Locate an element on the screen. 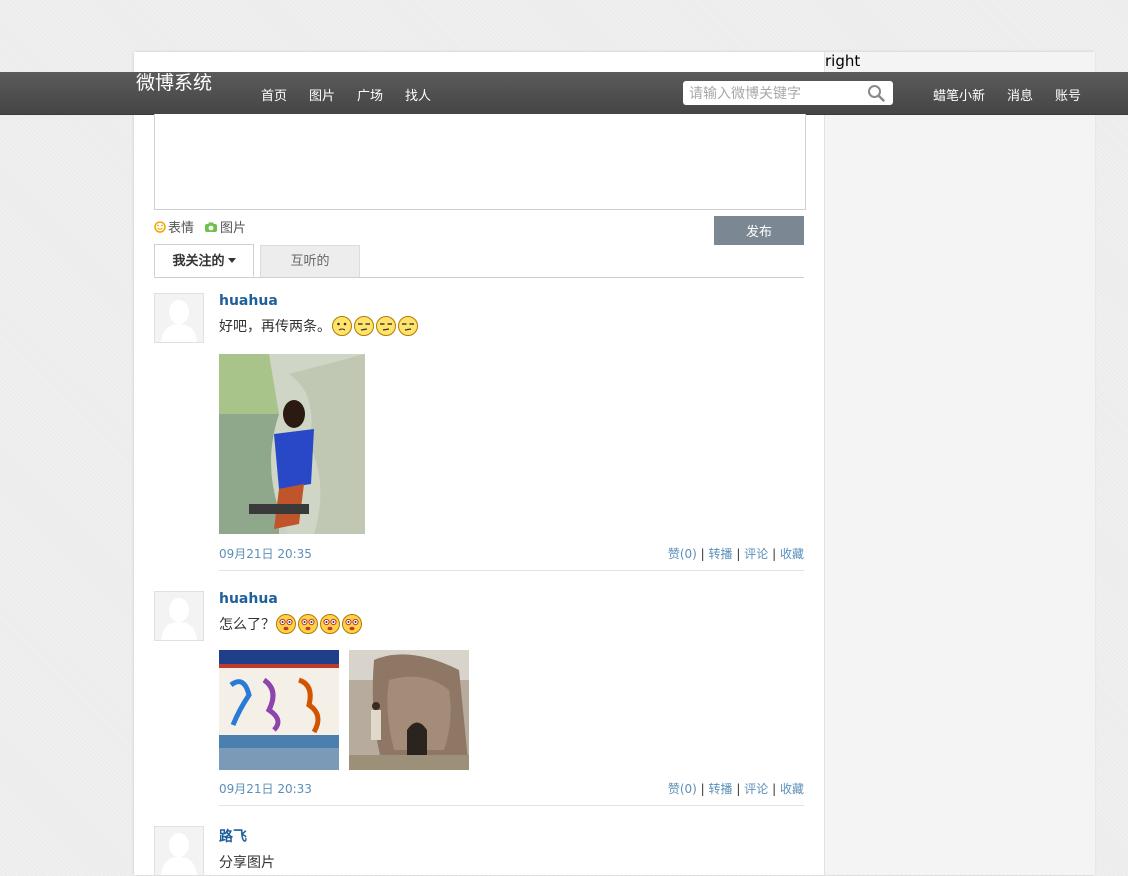  brand-logo: 微博系统 is located at coordinates (174, 83).